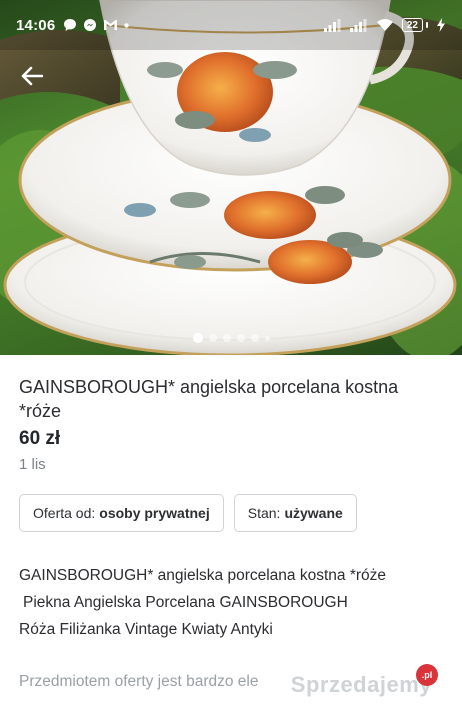 This screenshot has width=462, height=720. I want to click on status-time: 14:06, so click(36, 25).